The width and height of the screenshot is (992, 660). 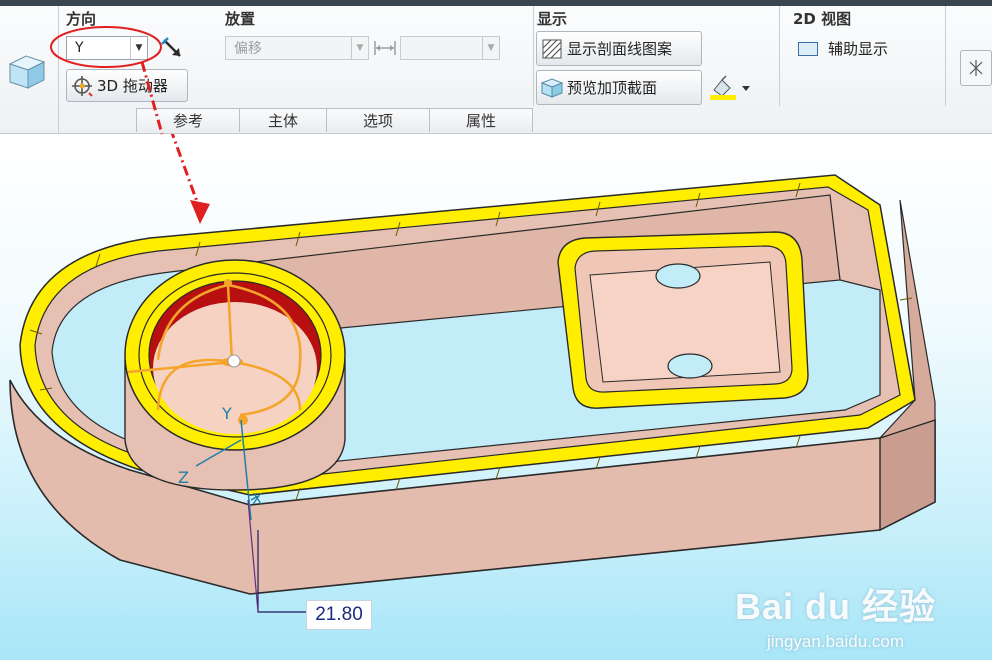 I want to click on axis-label-z: Z, so click(x=183, y=477).